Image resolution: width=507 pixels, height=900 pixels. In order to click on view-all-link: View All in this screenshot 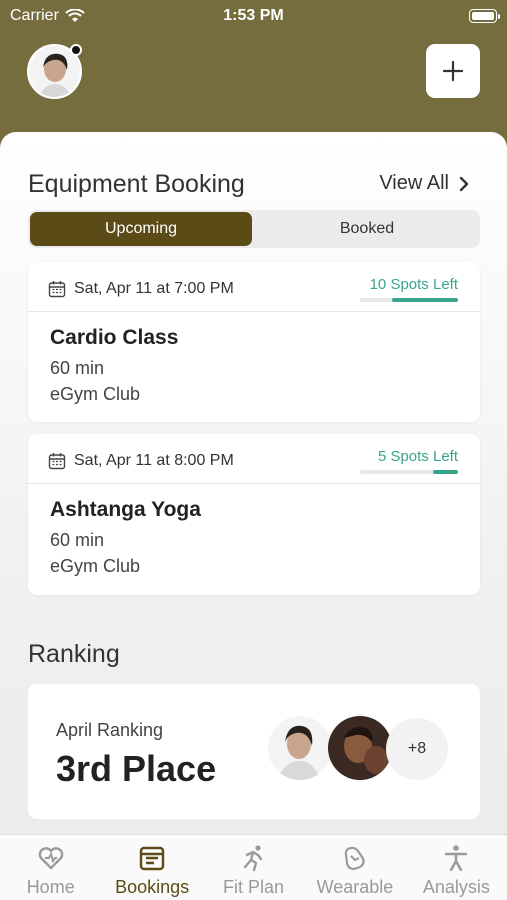, I will do `click(424, 183)`.